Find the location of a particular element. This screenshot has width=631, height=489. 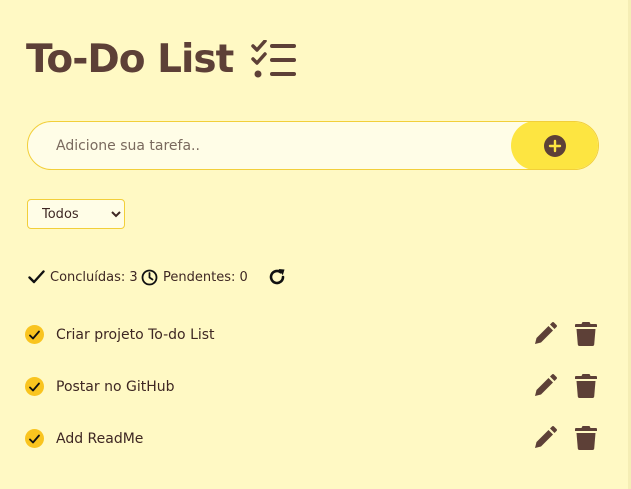

completed-count: Concluídas: 3 is located at coordinates (94, 277).